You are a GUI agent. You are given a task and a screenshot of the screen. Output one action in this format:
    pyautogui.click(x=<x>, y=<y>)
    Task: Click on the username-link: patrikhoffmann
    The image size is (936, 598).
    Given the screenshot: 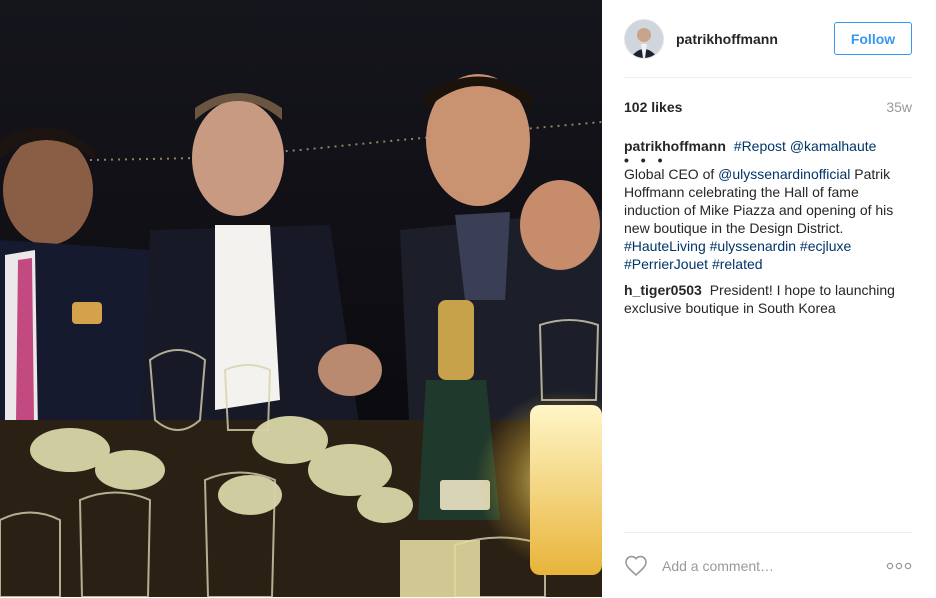 What is the action you would take?
    pyautogui.click(x=755, y=39)
    